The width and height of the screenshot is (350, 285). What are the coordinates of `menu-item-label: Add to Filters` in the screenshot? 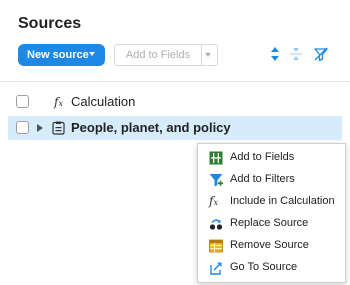 It's located at (262, 179).